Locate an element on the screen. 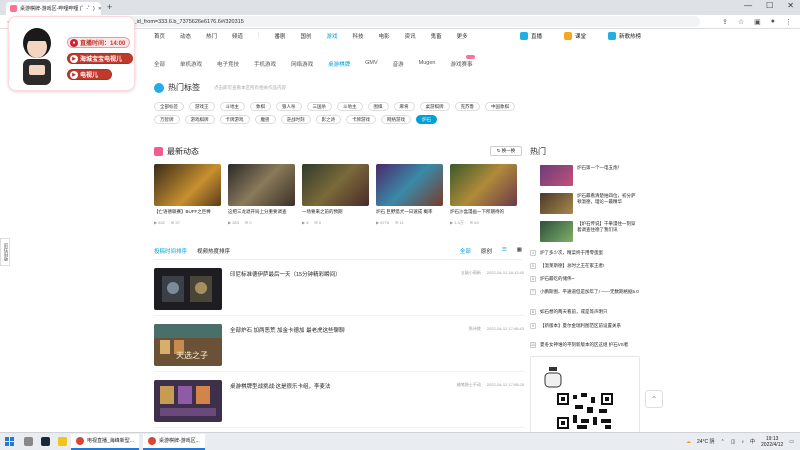 Image resolution: width=800 pixels, height=450 pixels. tag-chip: 围棋 is located at coordinates (378, 106).